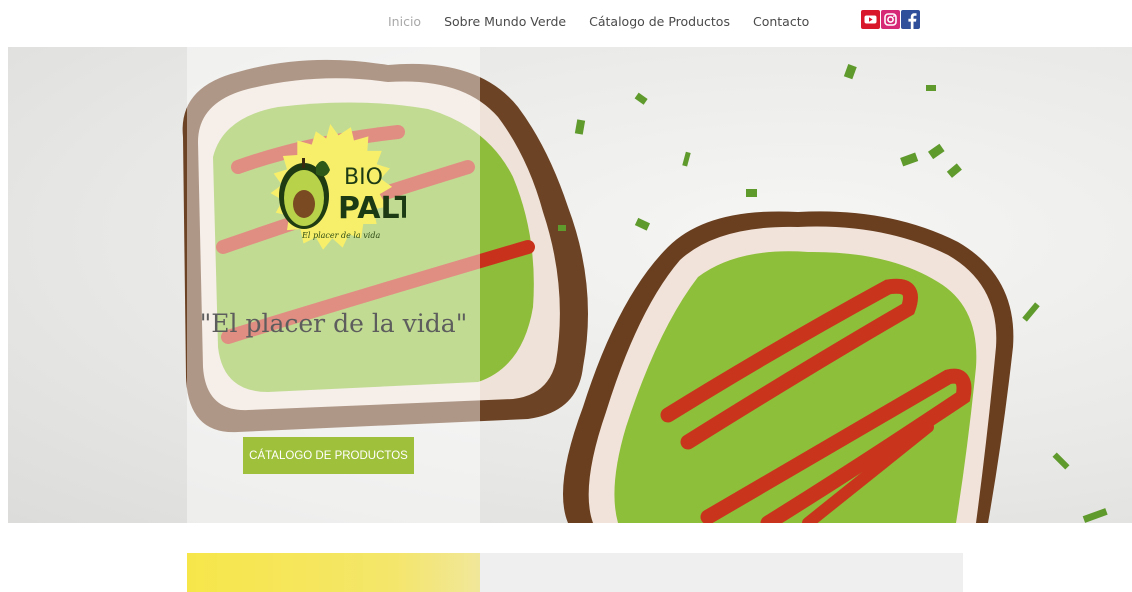 The height and width of the screenshot is (592, 1132). I want to click on facebook-icon, so click(910, 19).